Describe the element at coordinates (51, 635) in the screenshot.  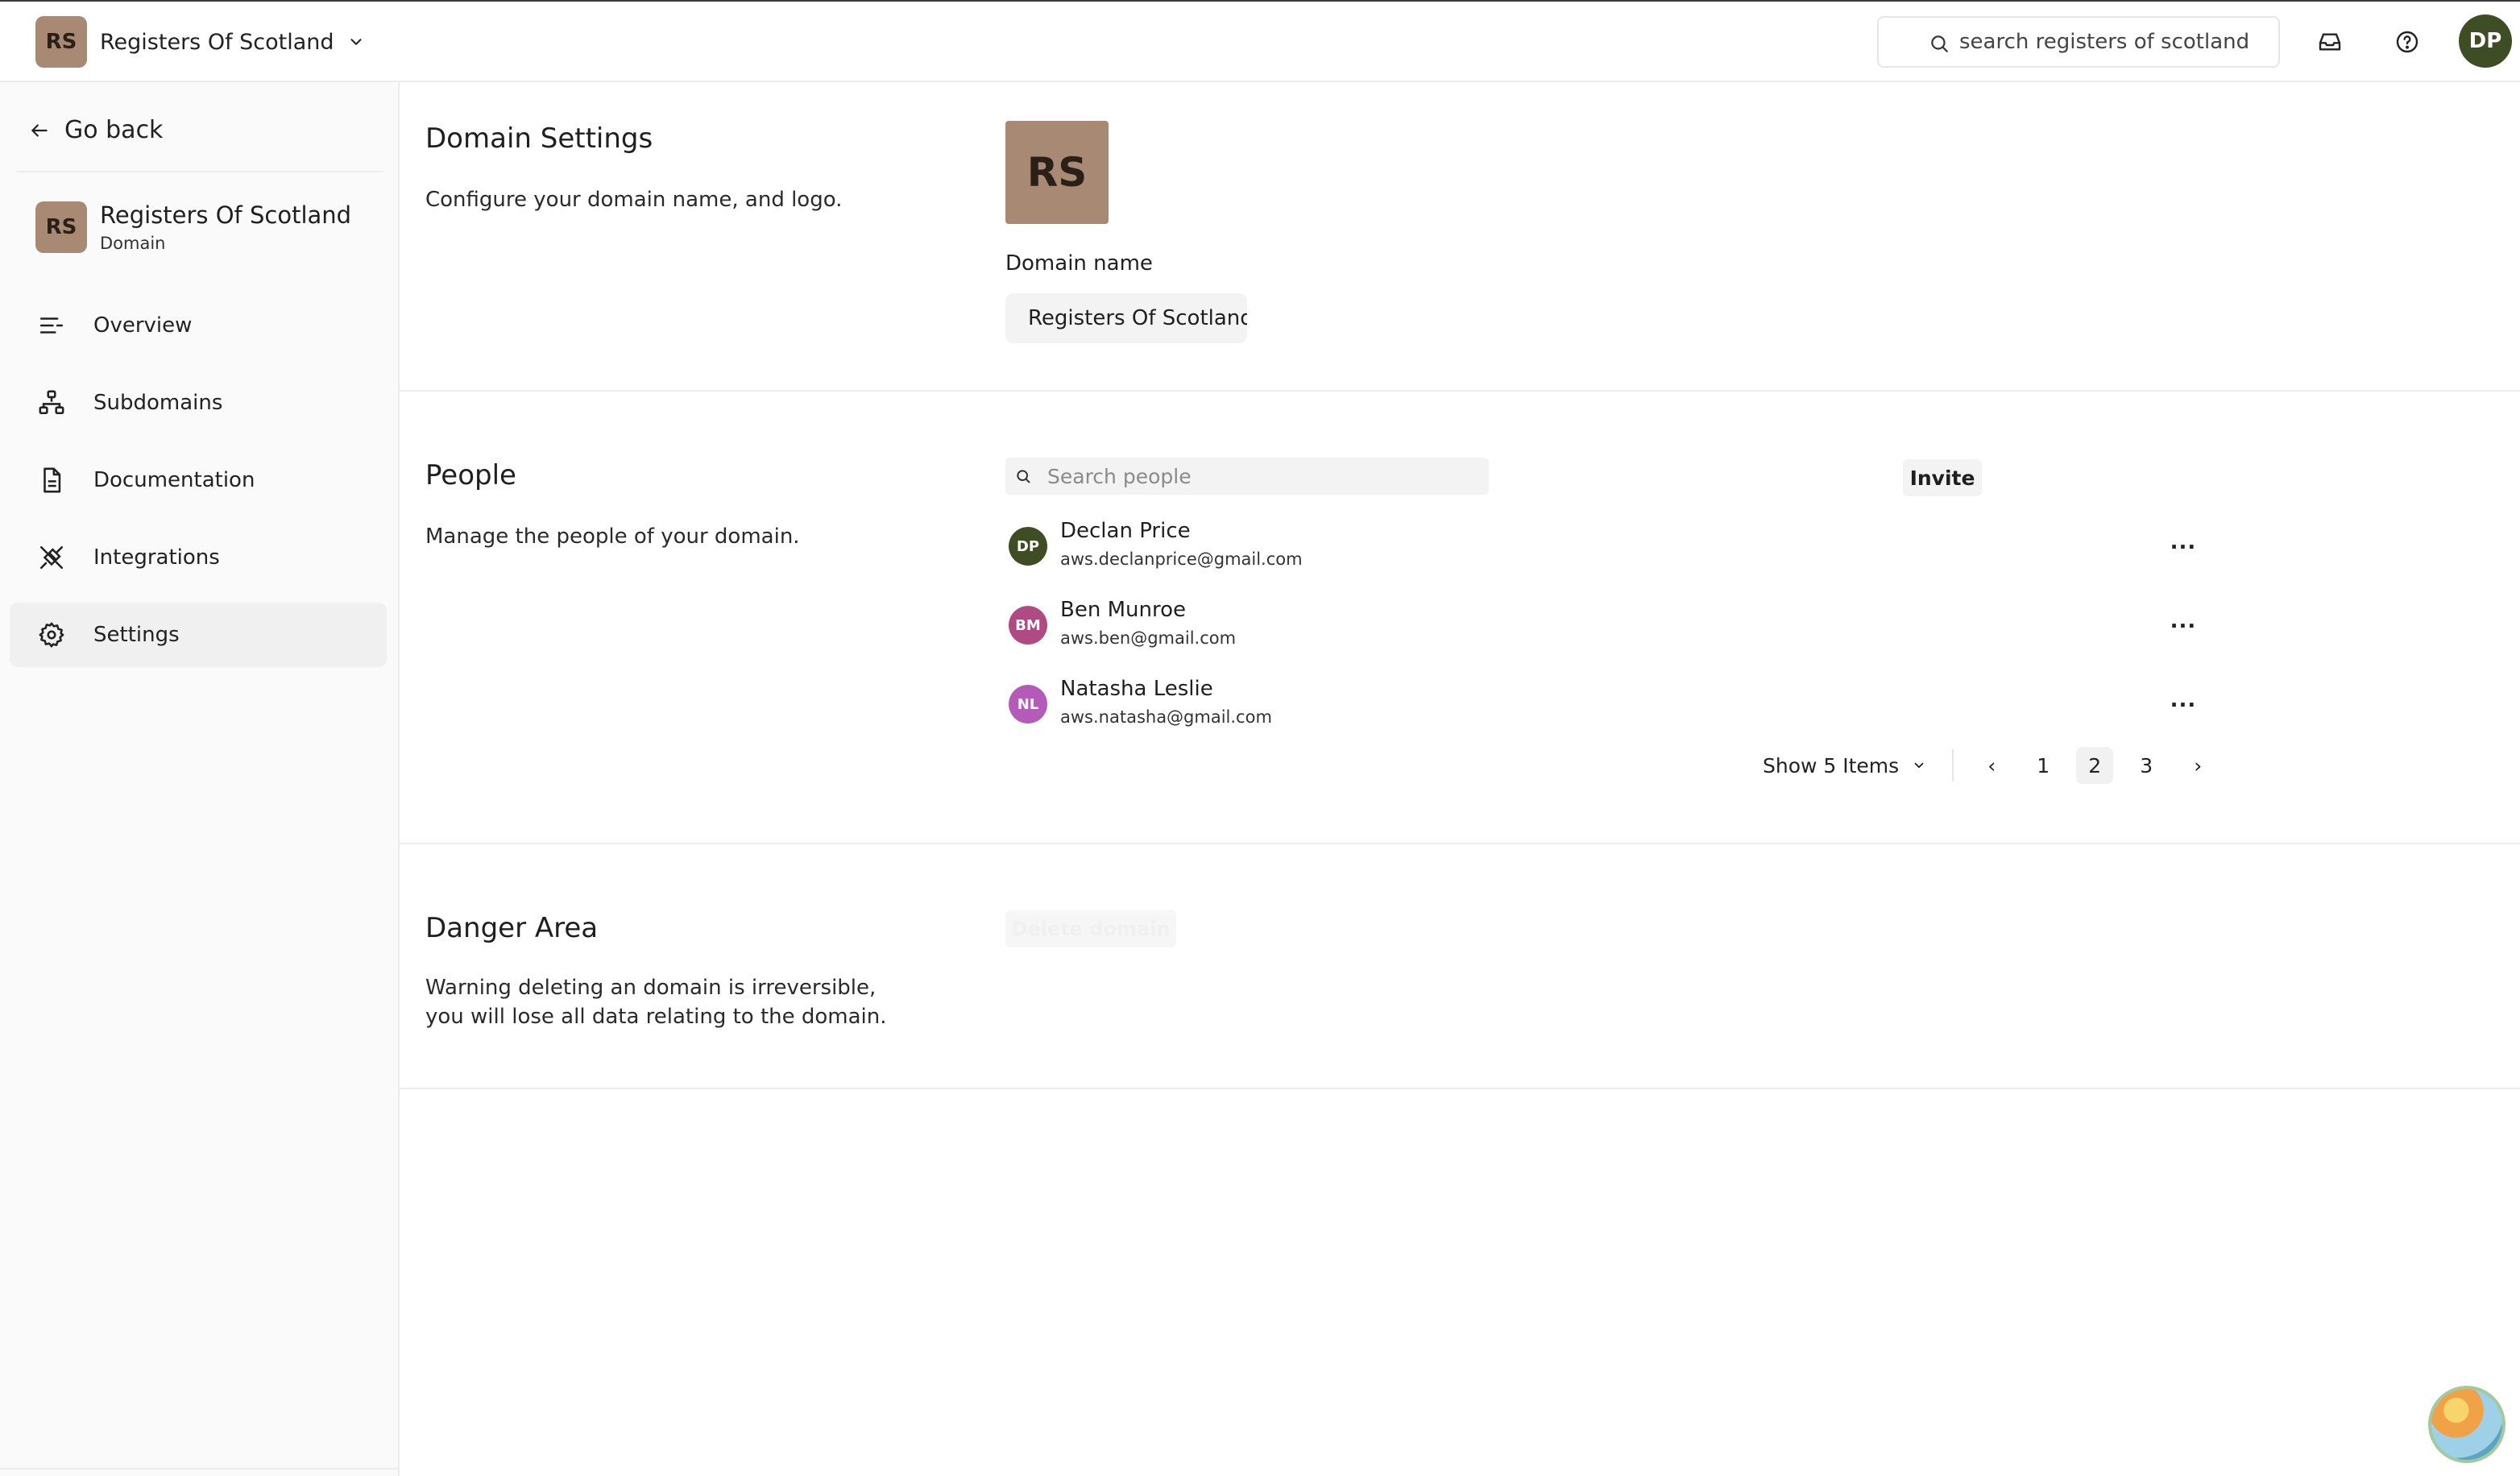
I see `gear-icon` at that location.